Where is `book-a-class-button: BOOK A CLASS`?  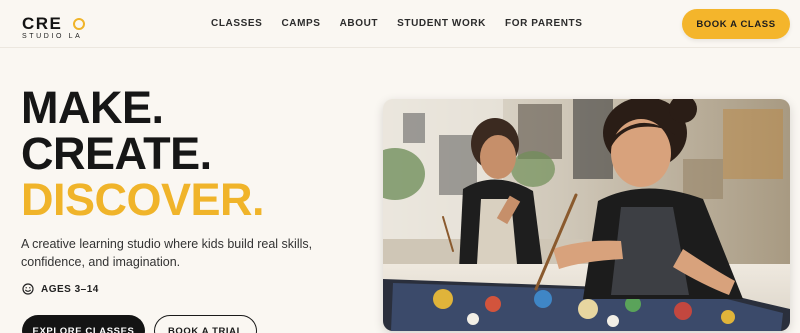
book-a-class-button: BOOK A CLASS is located at coordinates (736, 24).